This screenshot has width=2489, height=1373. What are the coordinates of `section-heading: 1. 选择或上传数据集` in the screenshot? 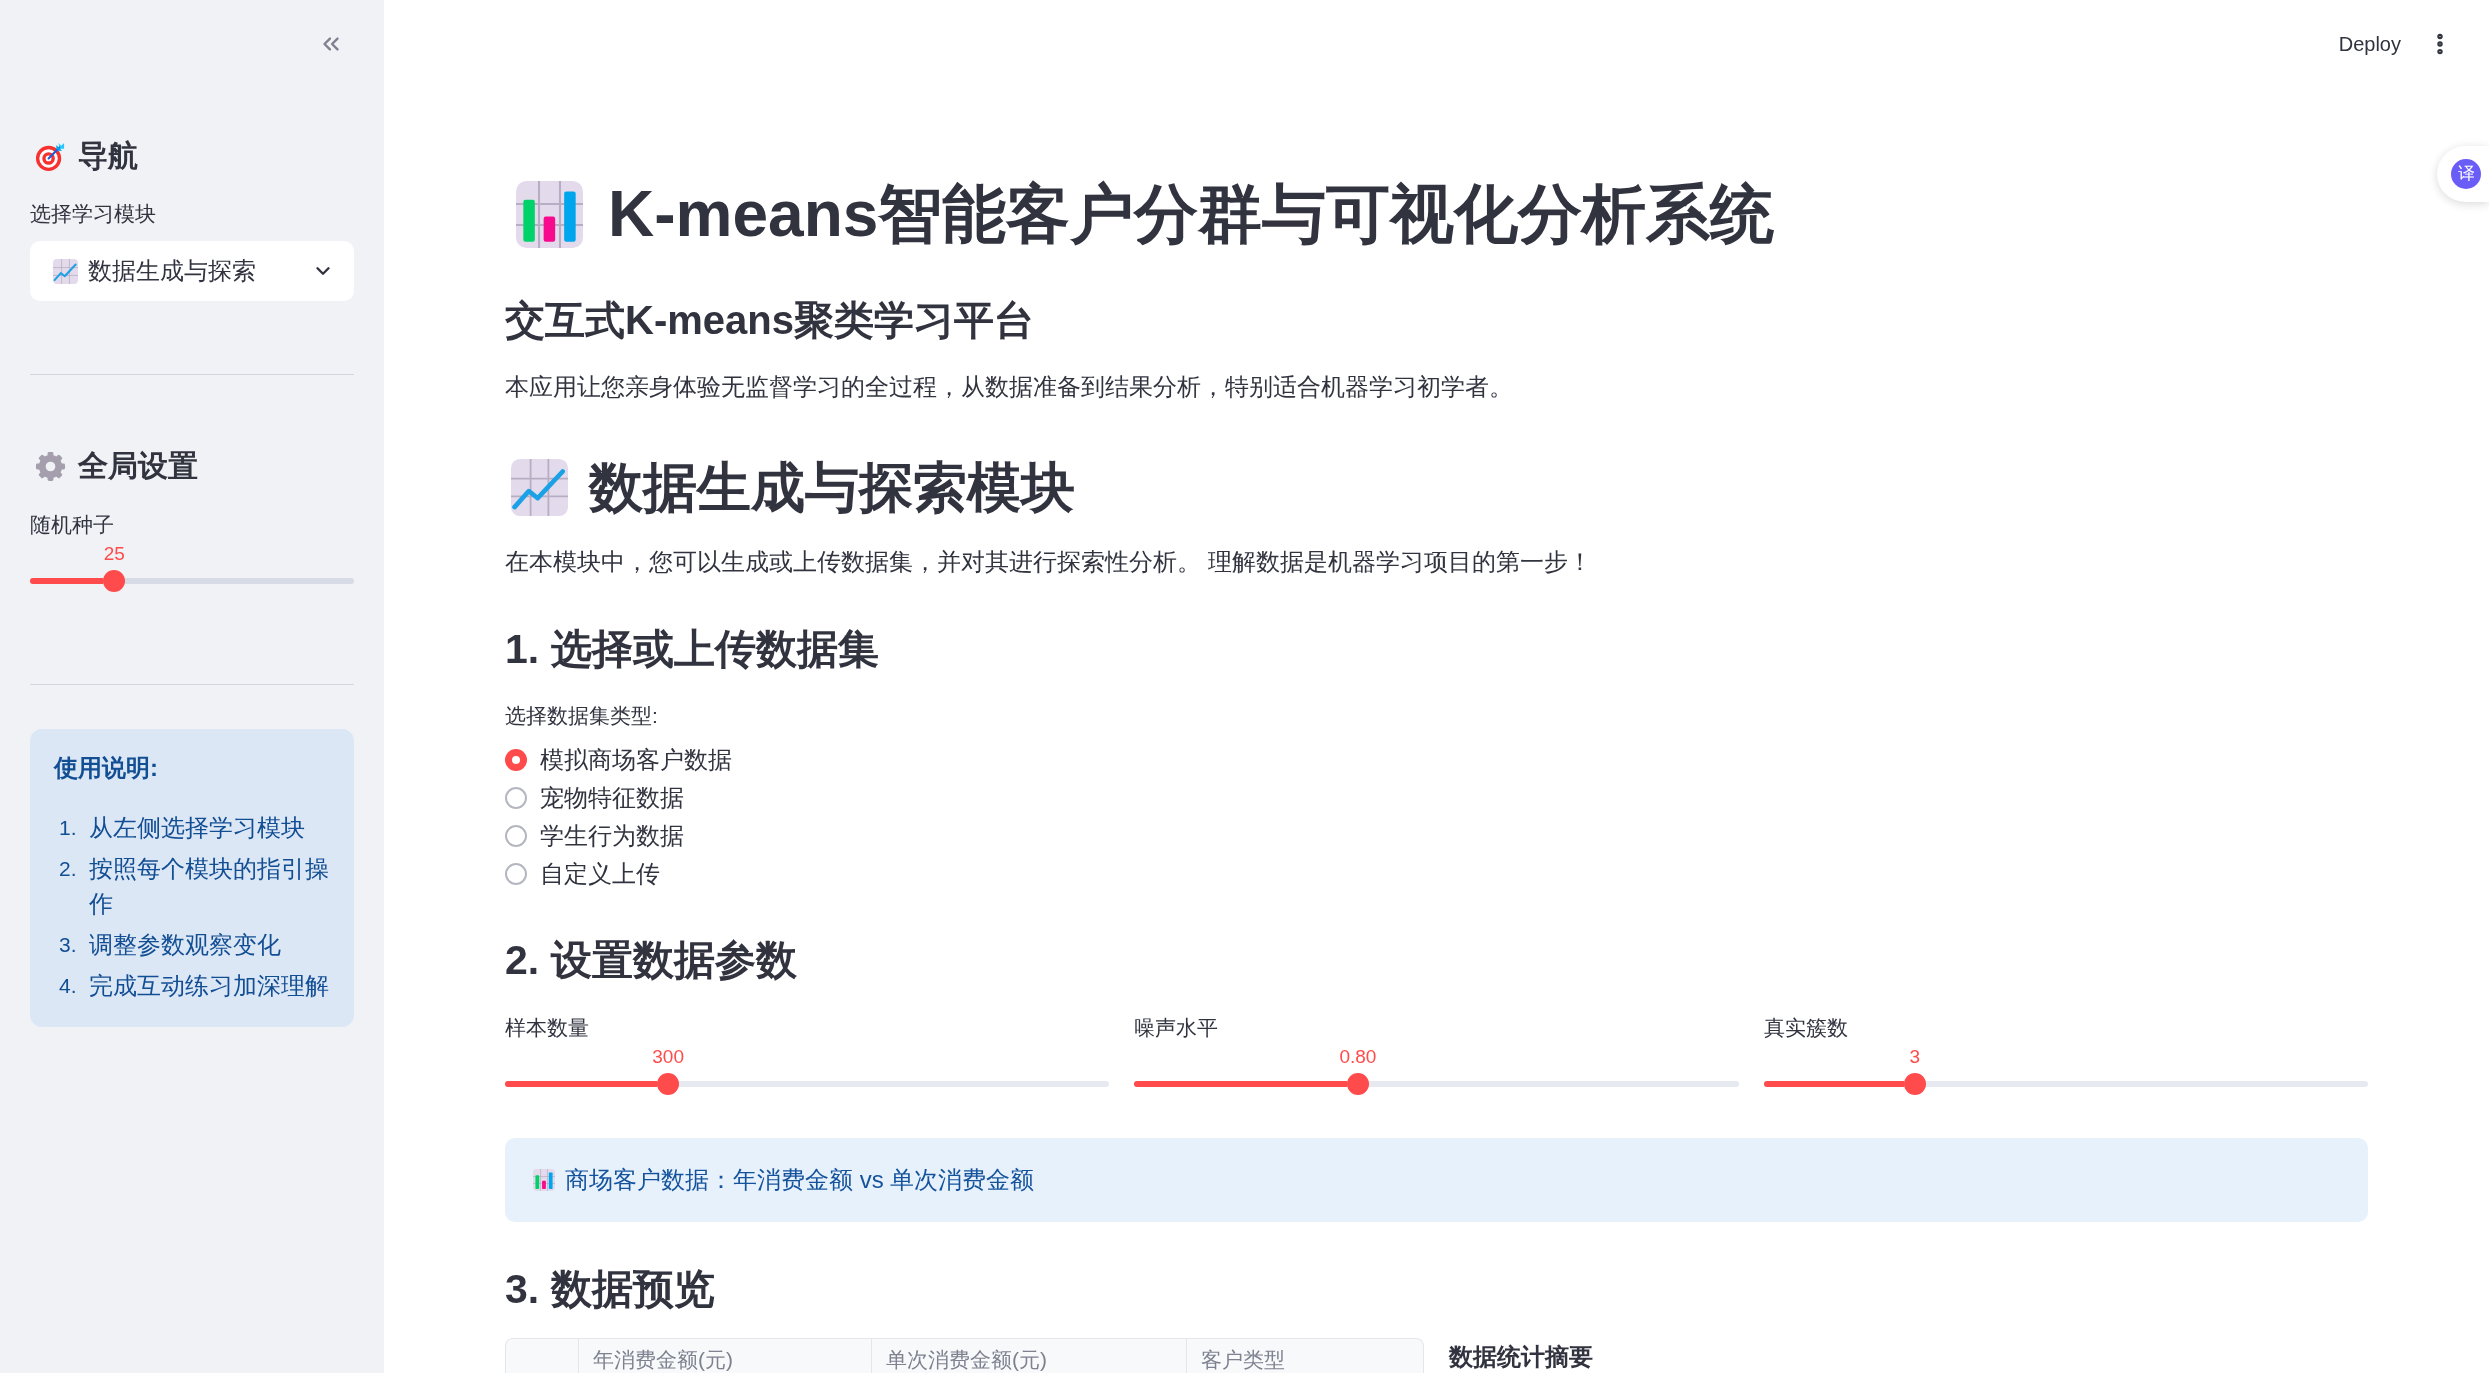 It's located at (692, 649).